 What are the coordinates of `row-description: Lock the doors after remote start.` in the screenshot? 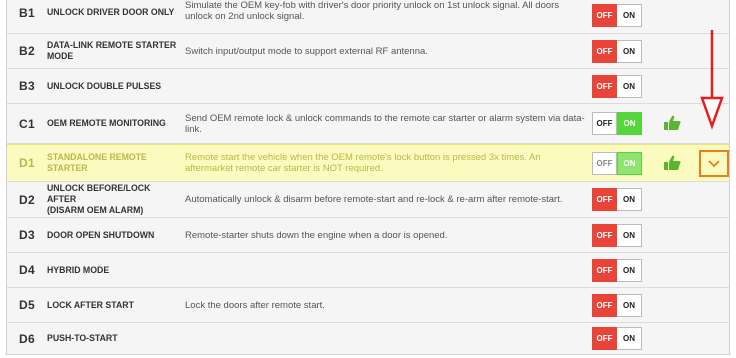 It's located at (255, 305).